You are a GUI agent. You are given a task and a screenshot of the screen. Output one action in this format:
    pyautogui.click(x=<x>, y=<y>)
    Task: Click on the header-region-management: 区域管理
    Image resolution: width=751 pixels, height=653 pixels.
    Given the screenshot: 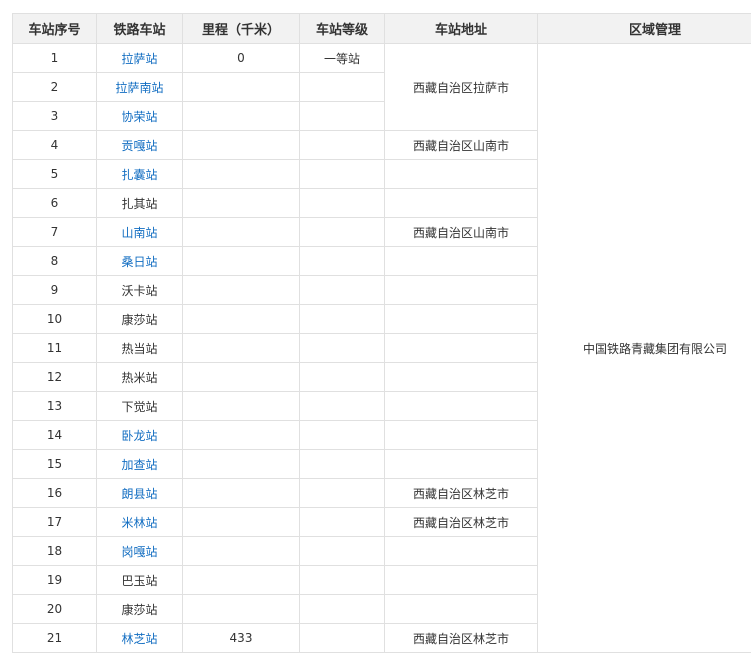 What is the action you would take?
    pyautogui.click(x=644, y=29)
    